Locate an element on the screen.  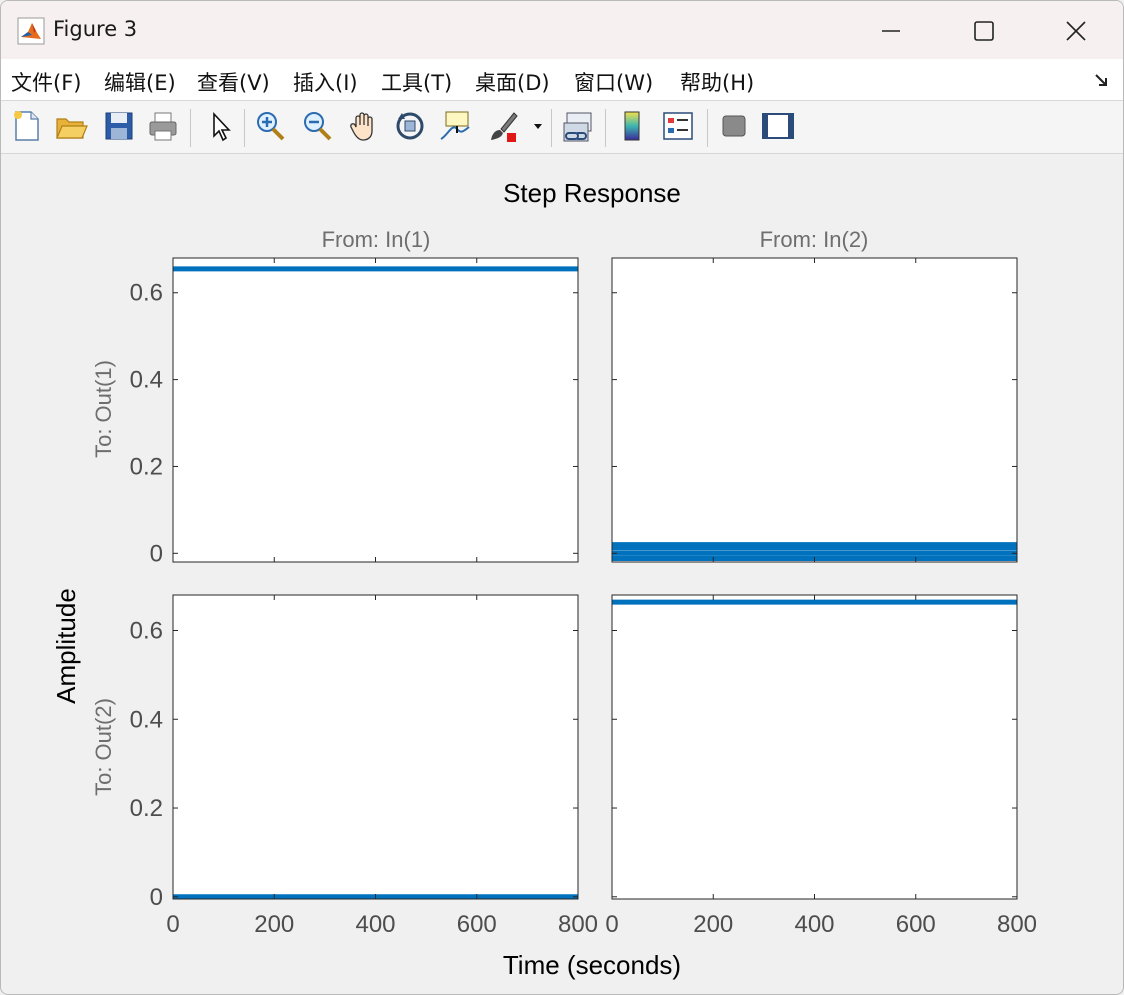
subplot-r1c1: 0 0.2 0.4 0.6 is located at coordinates (354, 412).